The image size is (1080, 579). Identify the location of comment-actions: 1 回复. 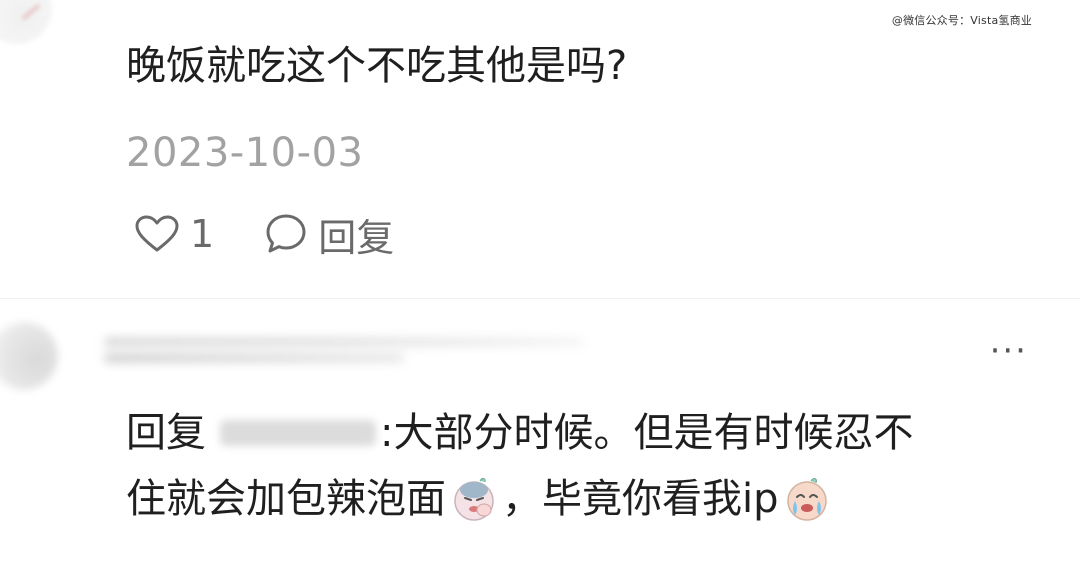
(264, 234).